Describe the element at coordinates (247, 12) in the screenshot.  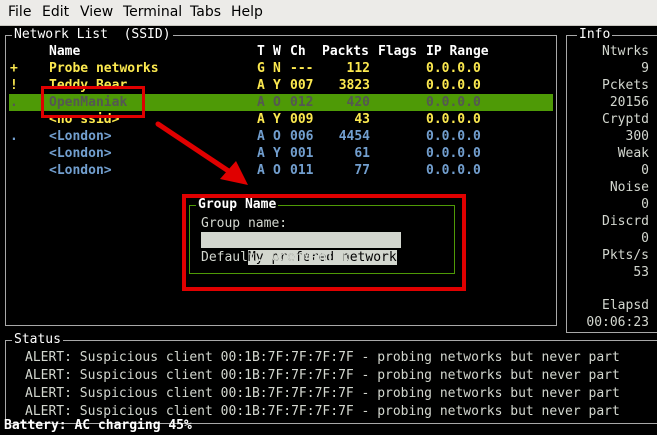
I see `menu-help: Help` at that location.